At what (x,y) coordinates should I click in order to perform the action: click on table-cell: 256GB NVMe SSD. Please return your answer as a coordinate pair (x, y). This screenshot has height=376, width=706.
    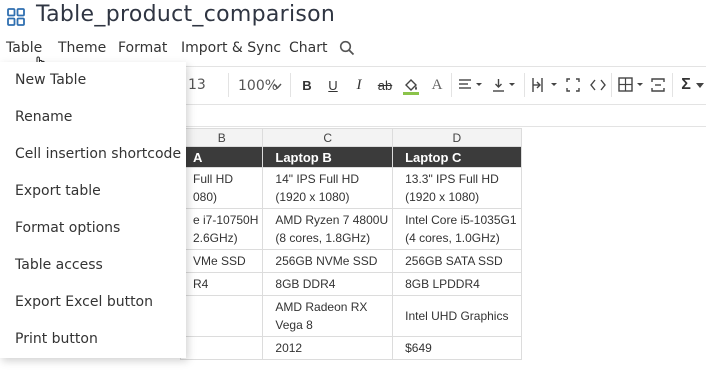
    Looking at the image, I should click on (328, 261).